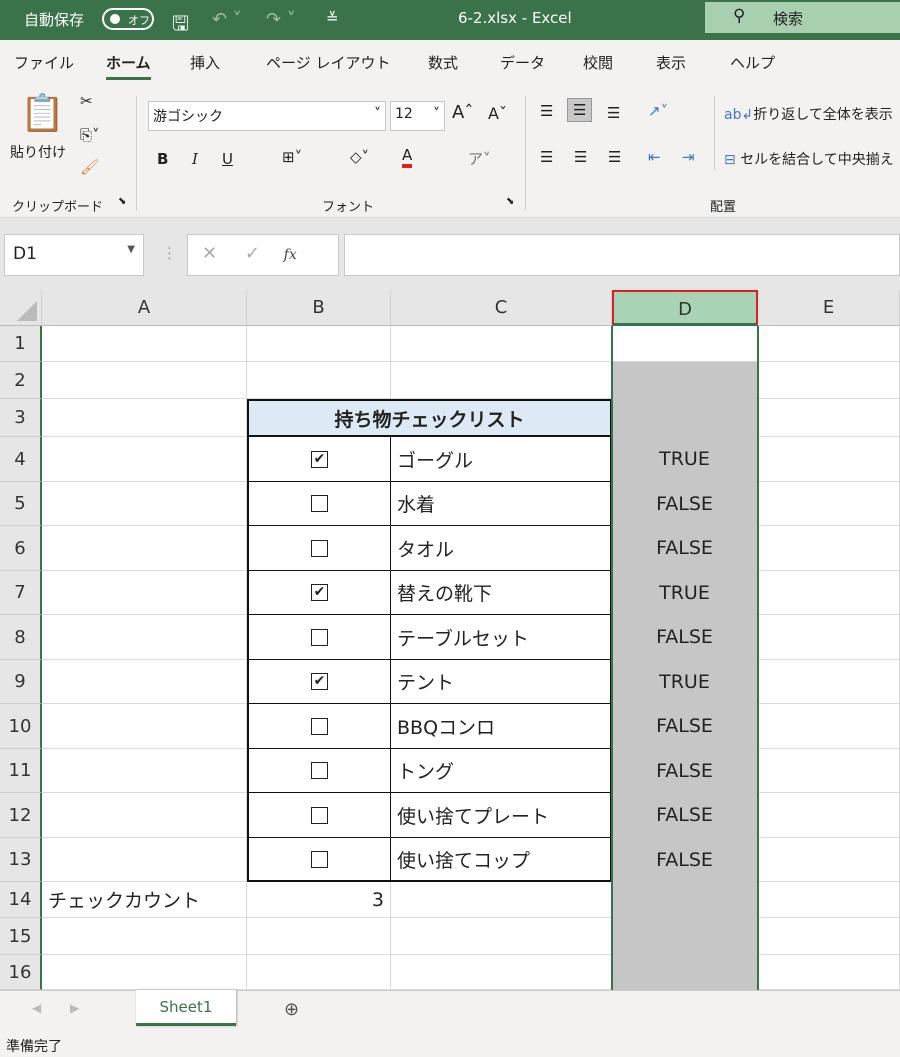  I want to click on fill-color-icon: ◇˅, so click(359, 157).